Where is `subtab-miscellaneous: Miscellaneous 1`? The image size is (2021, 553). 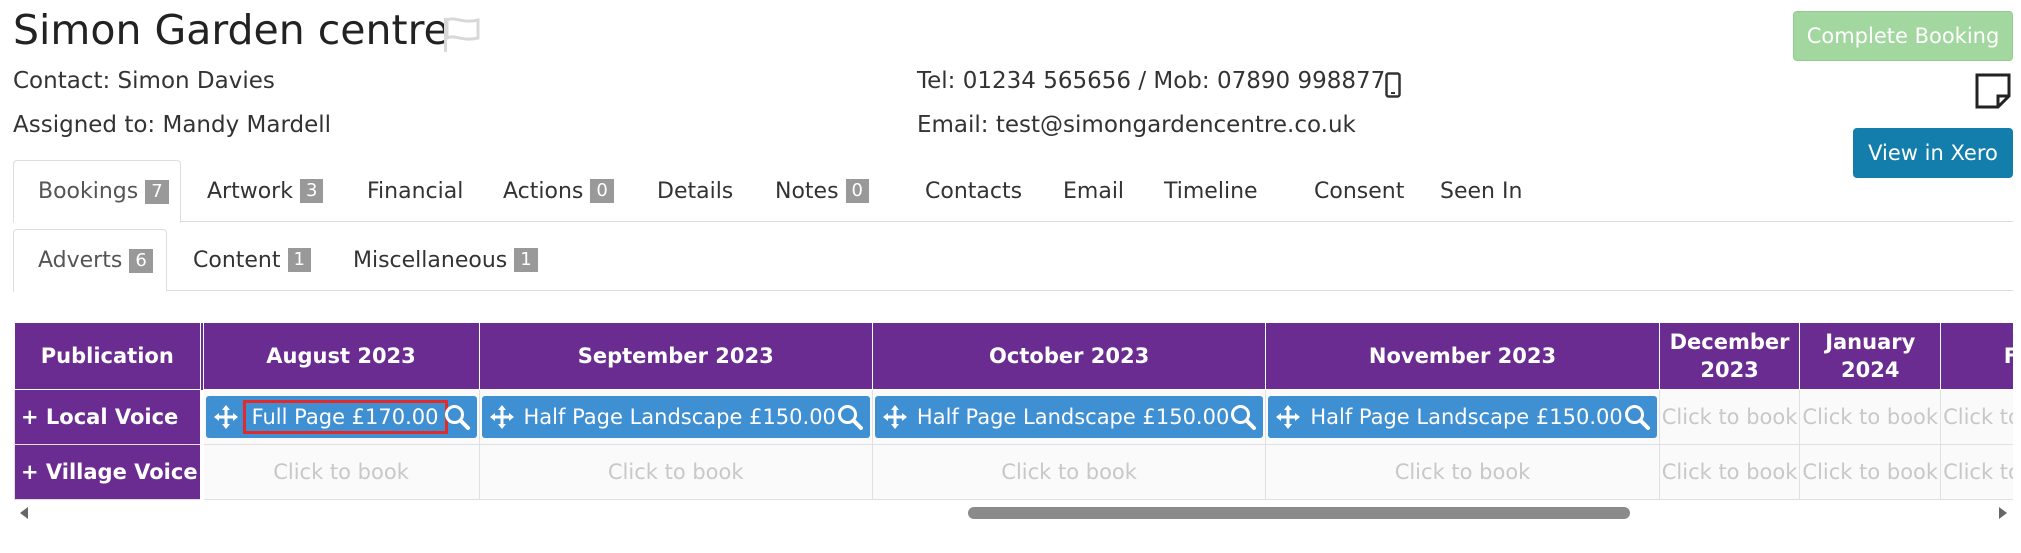
subtab-miscellaneous: Miscellaneous 1 is located at coordinates (445, 260).